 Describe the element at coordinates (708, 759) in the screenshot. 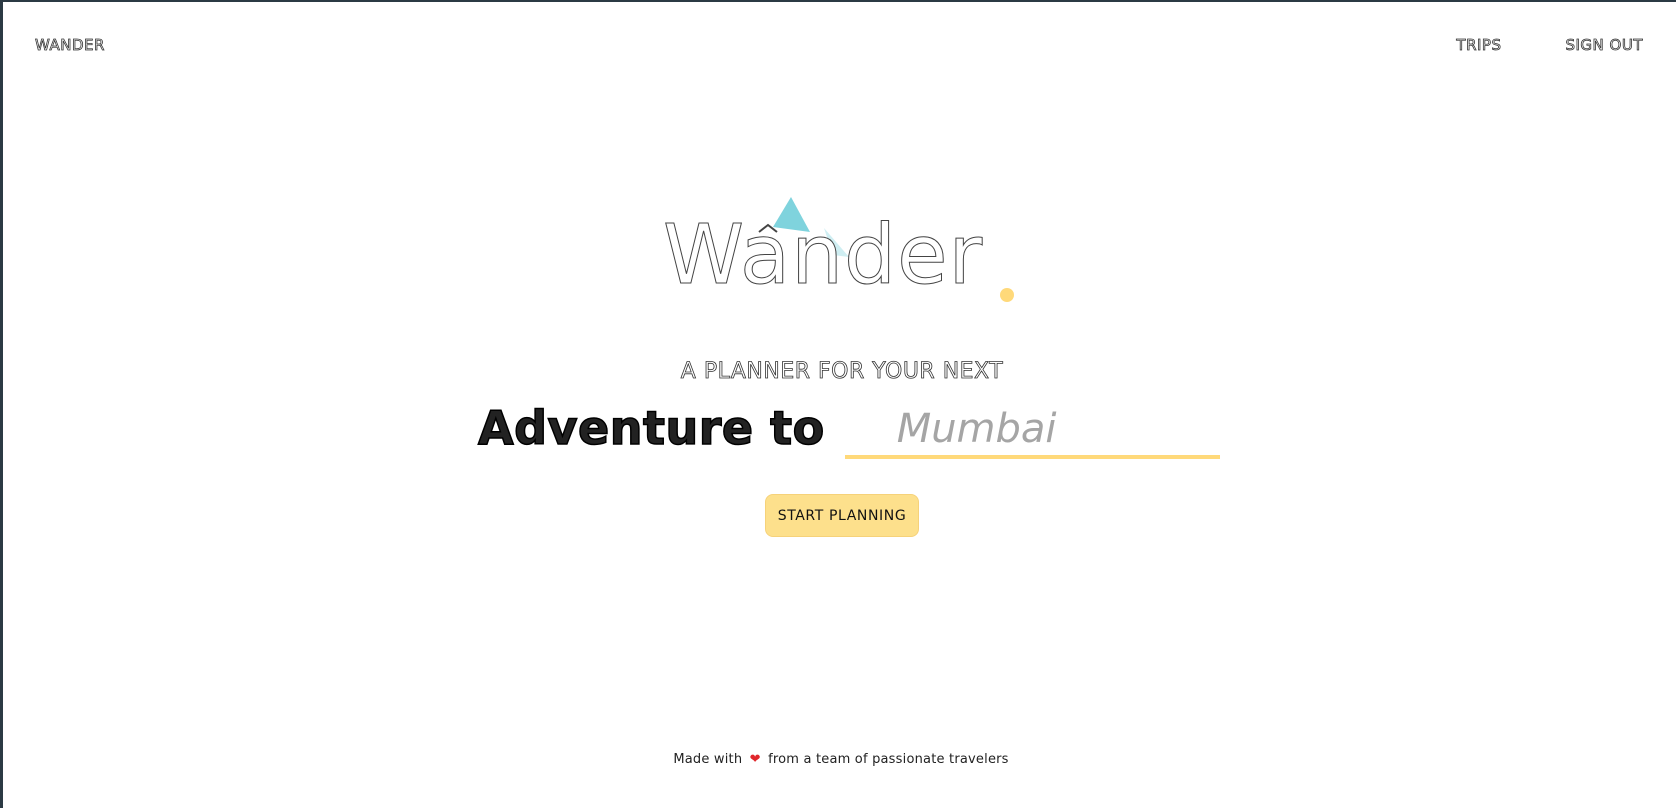

I see `footer-prefix: Made with` at that location.